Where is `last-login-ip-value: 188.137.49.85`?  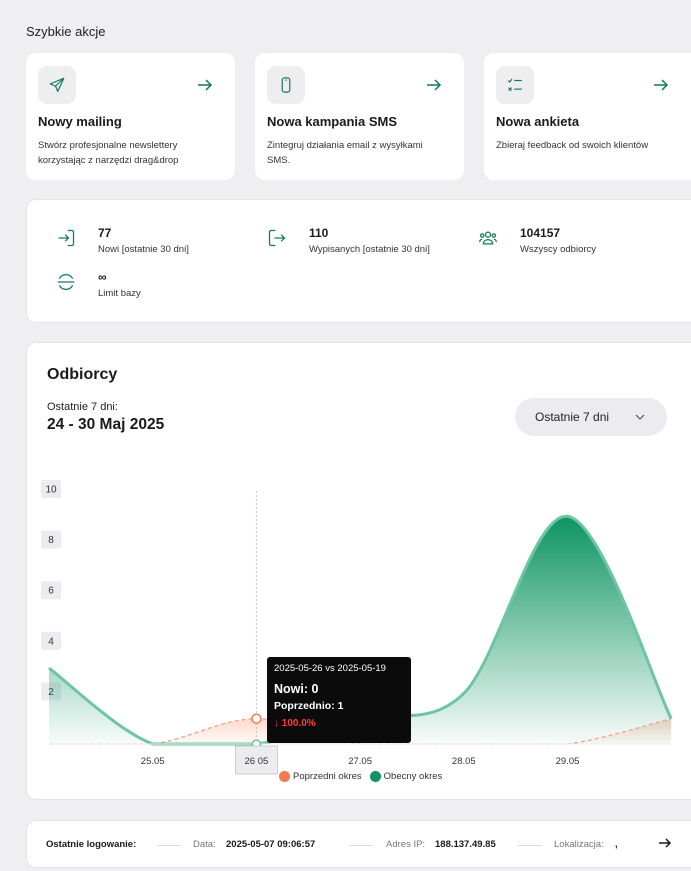 last-login-ip-value: 188.137.49.85 is located at coordinates (465, 844).